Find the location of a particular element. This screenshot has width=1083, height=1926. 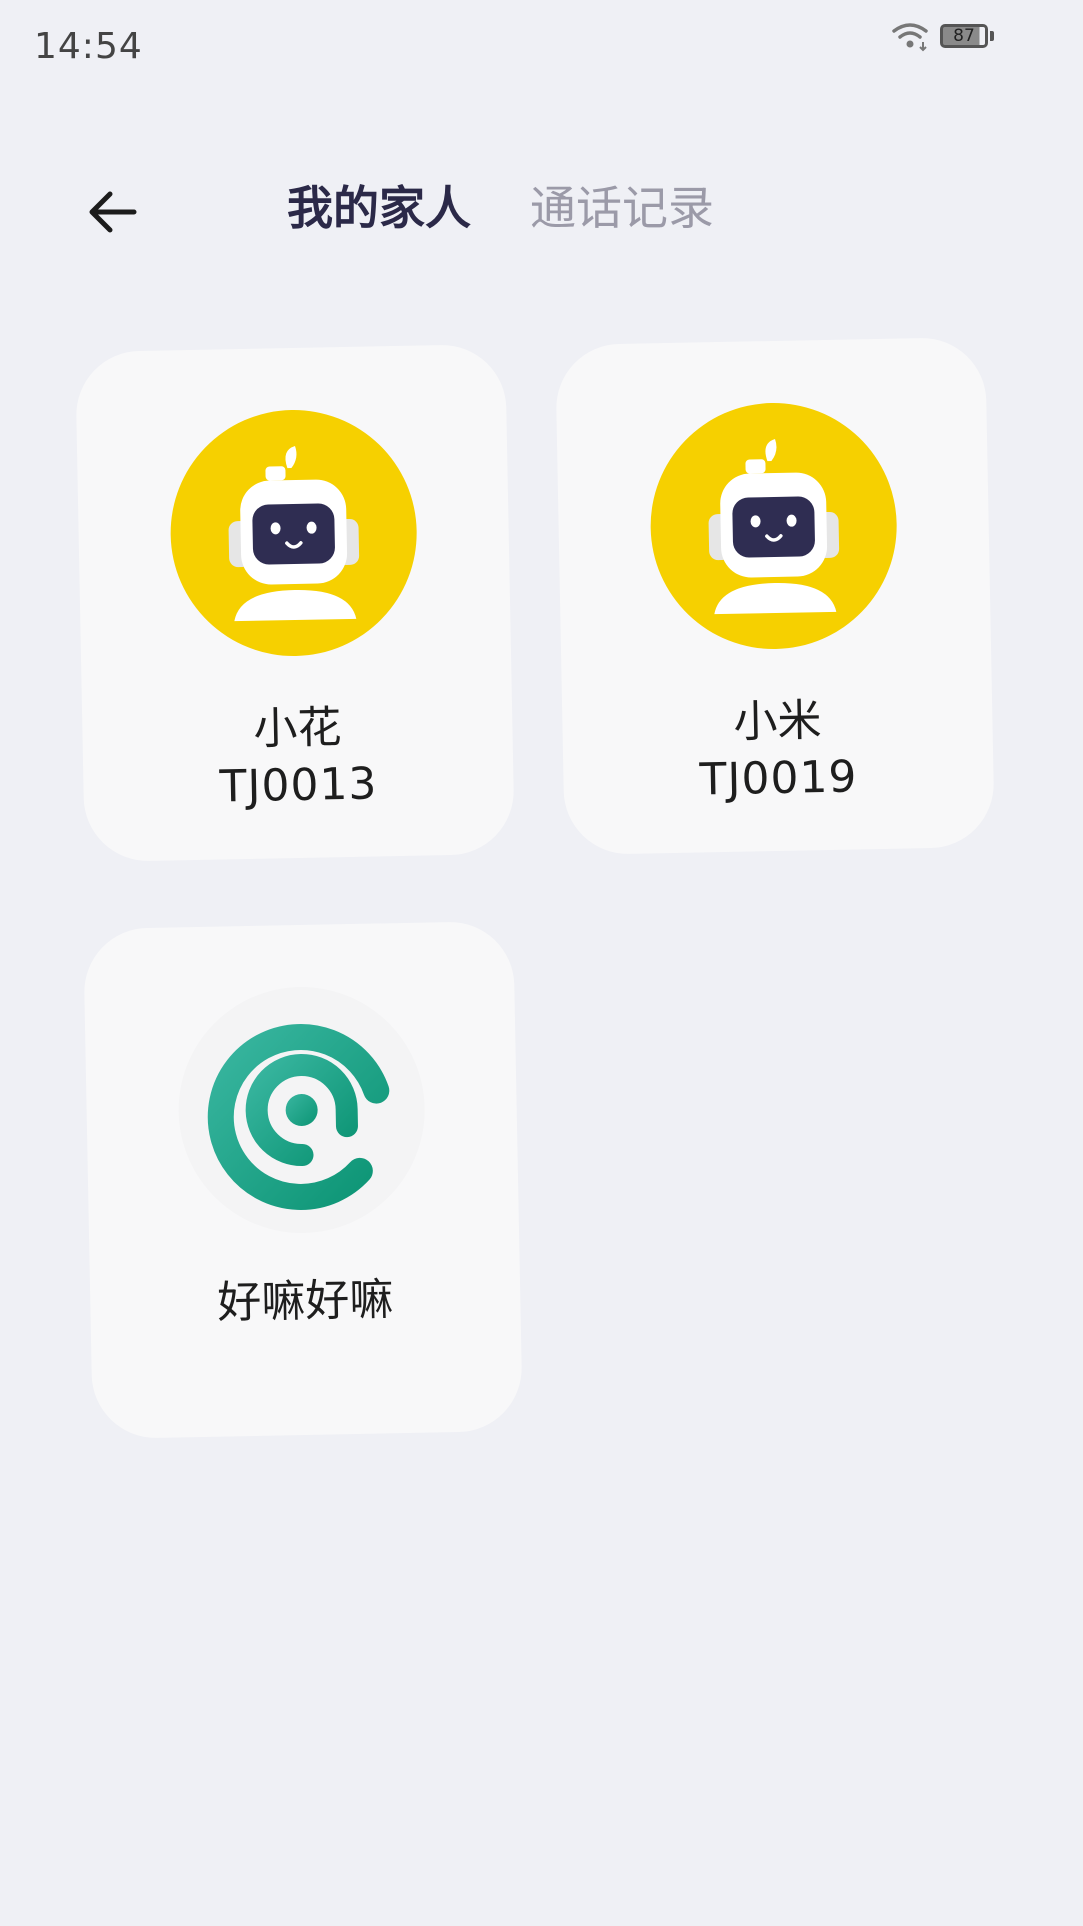

tab-call-history: 通话记录 is located at coordinates (622, 205).